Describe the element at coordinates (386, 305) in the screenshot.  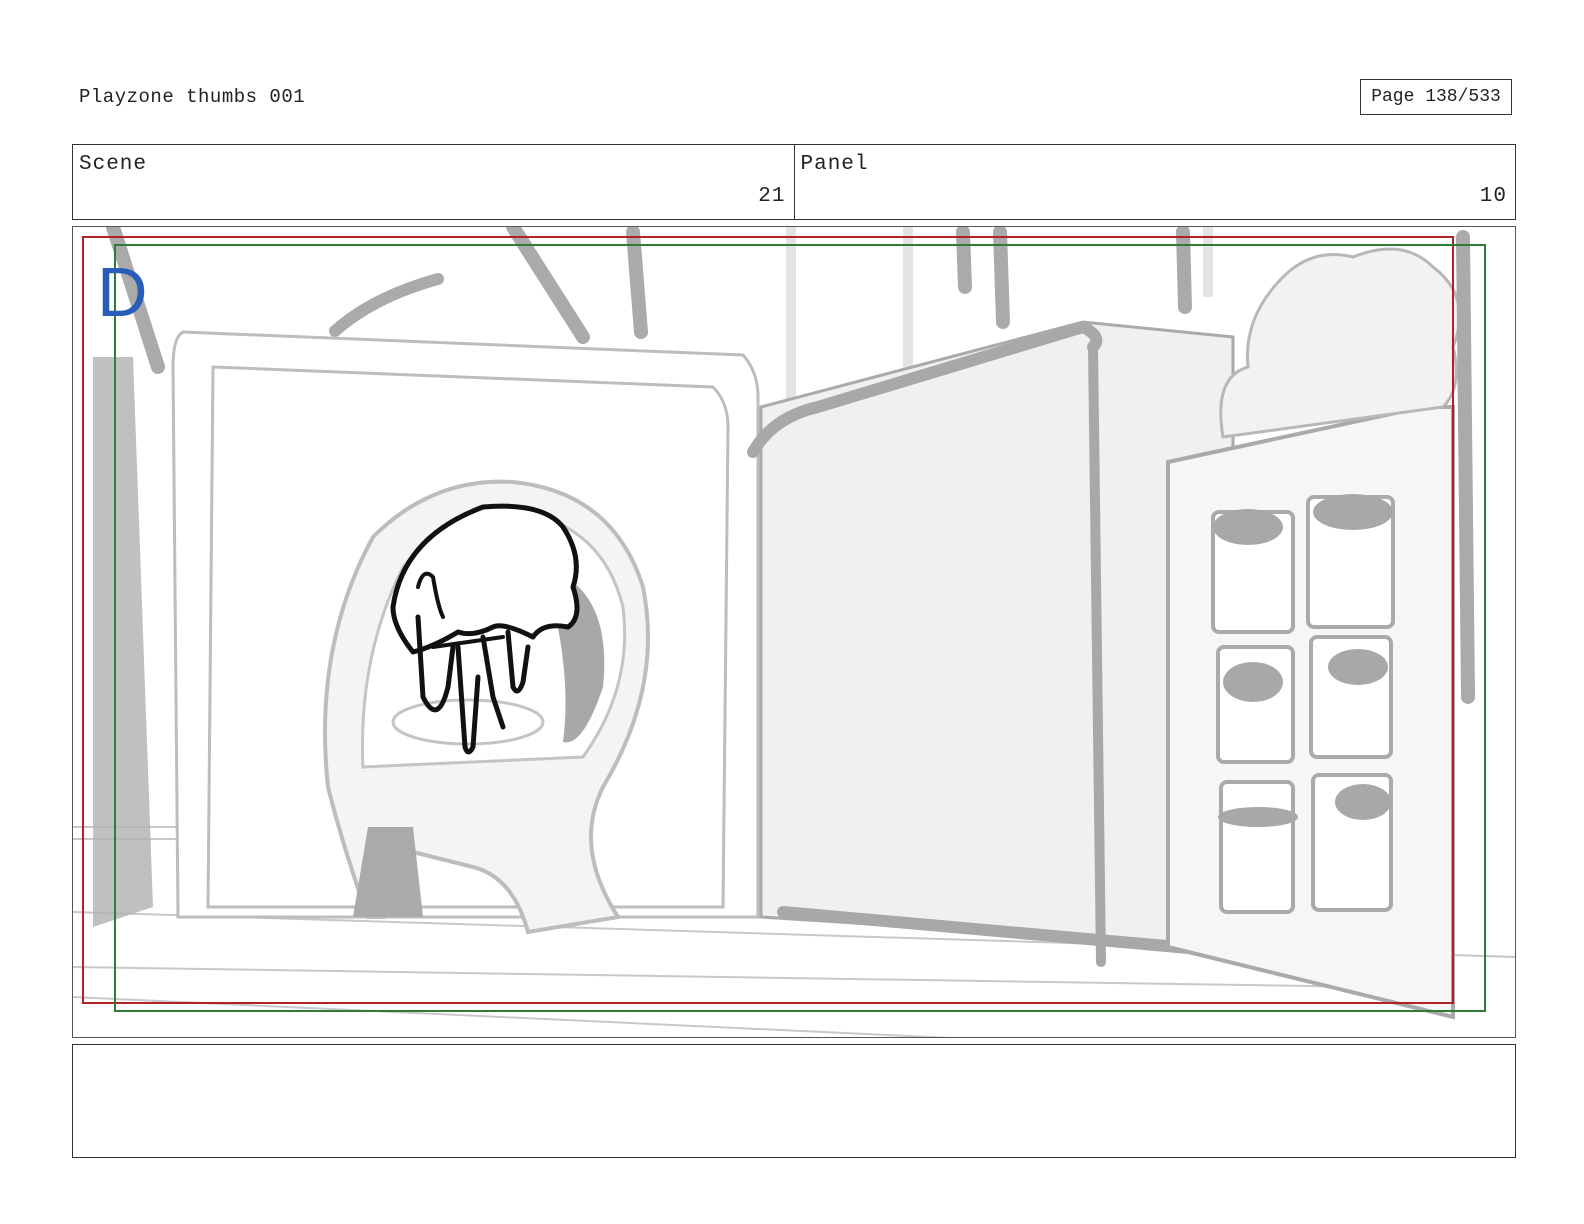
I see `curved-stroke` at that location.